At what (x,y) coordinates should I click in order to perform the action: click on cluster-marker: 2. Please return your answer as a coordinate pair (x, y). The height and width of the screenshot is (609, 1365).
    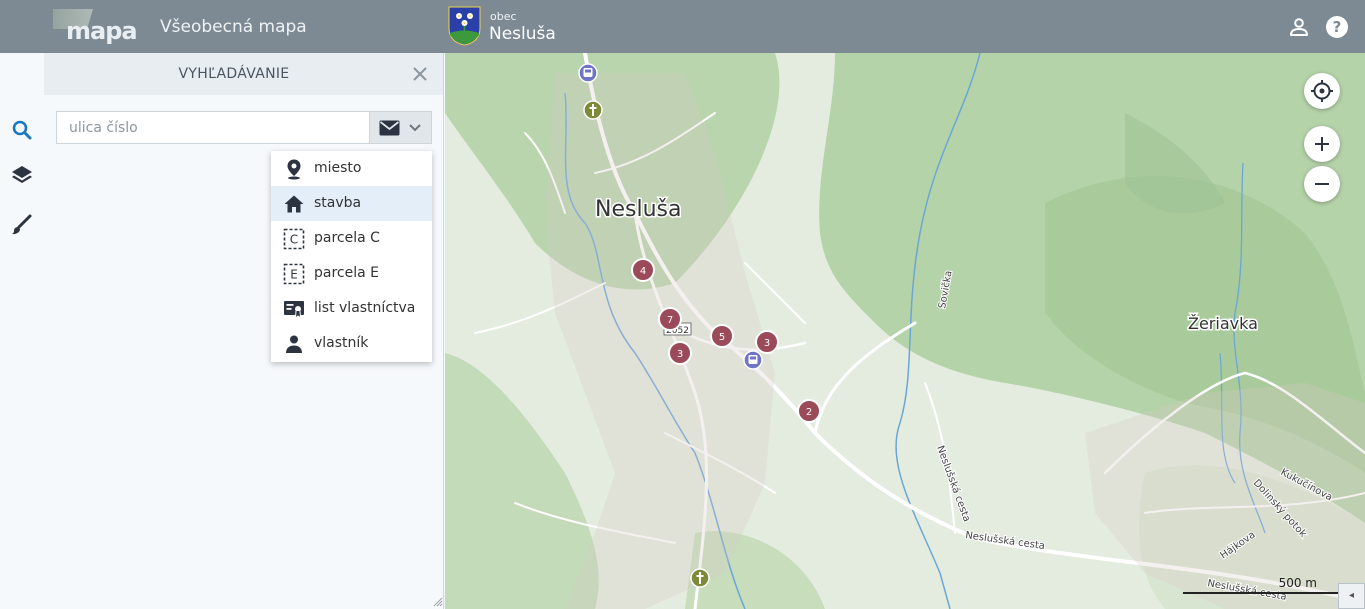
    Looking at the image, I should click on (809, 411).